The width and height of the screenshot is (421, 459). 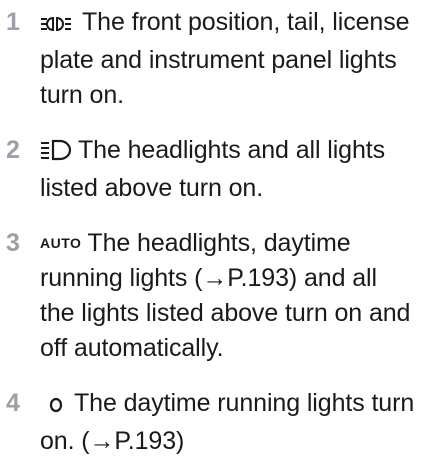 I want to click on auto-icon: AUTO, so click(x=61, y=243).